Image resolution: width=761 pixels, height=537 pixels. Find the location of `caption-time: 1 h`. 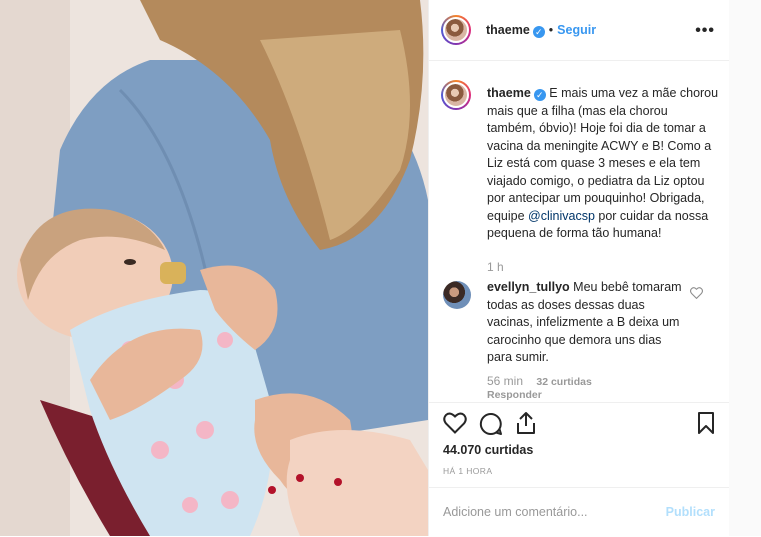

caption-time: 1 h is located at coordinates (495, 267).